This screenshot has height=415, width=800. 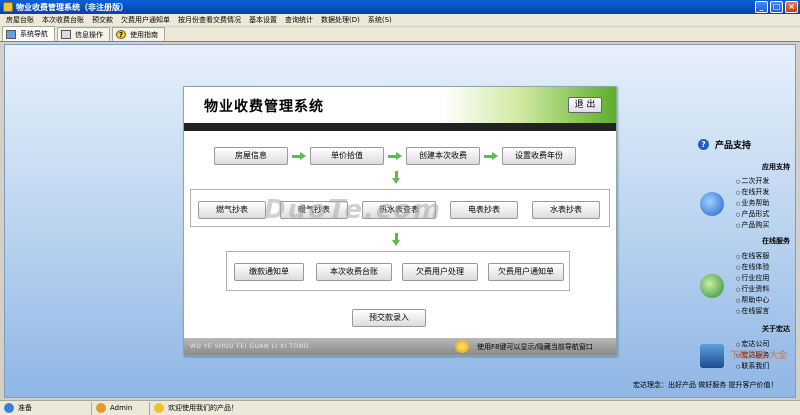 What do you see at coordinates (484, 210) in the screenshot?
I see `electric-meter-button: 电表抄表` at bounding box center [484, 210].